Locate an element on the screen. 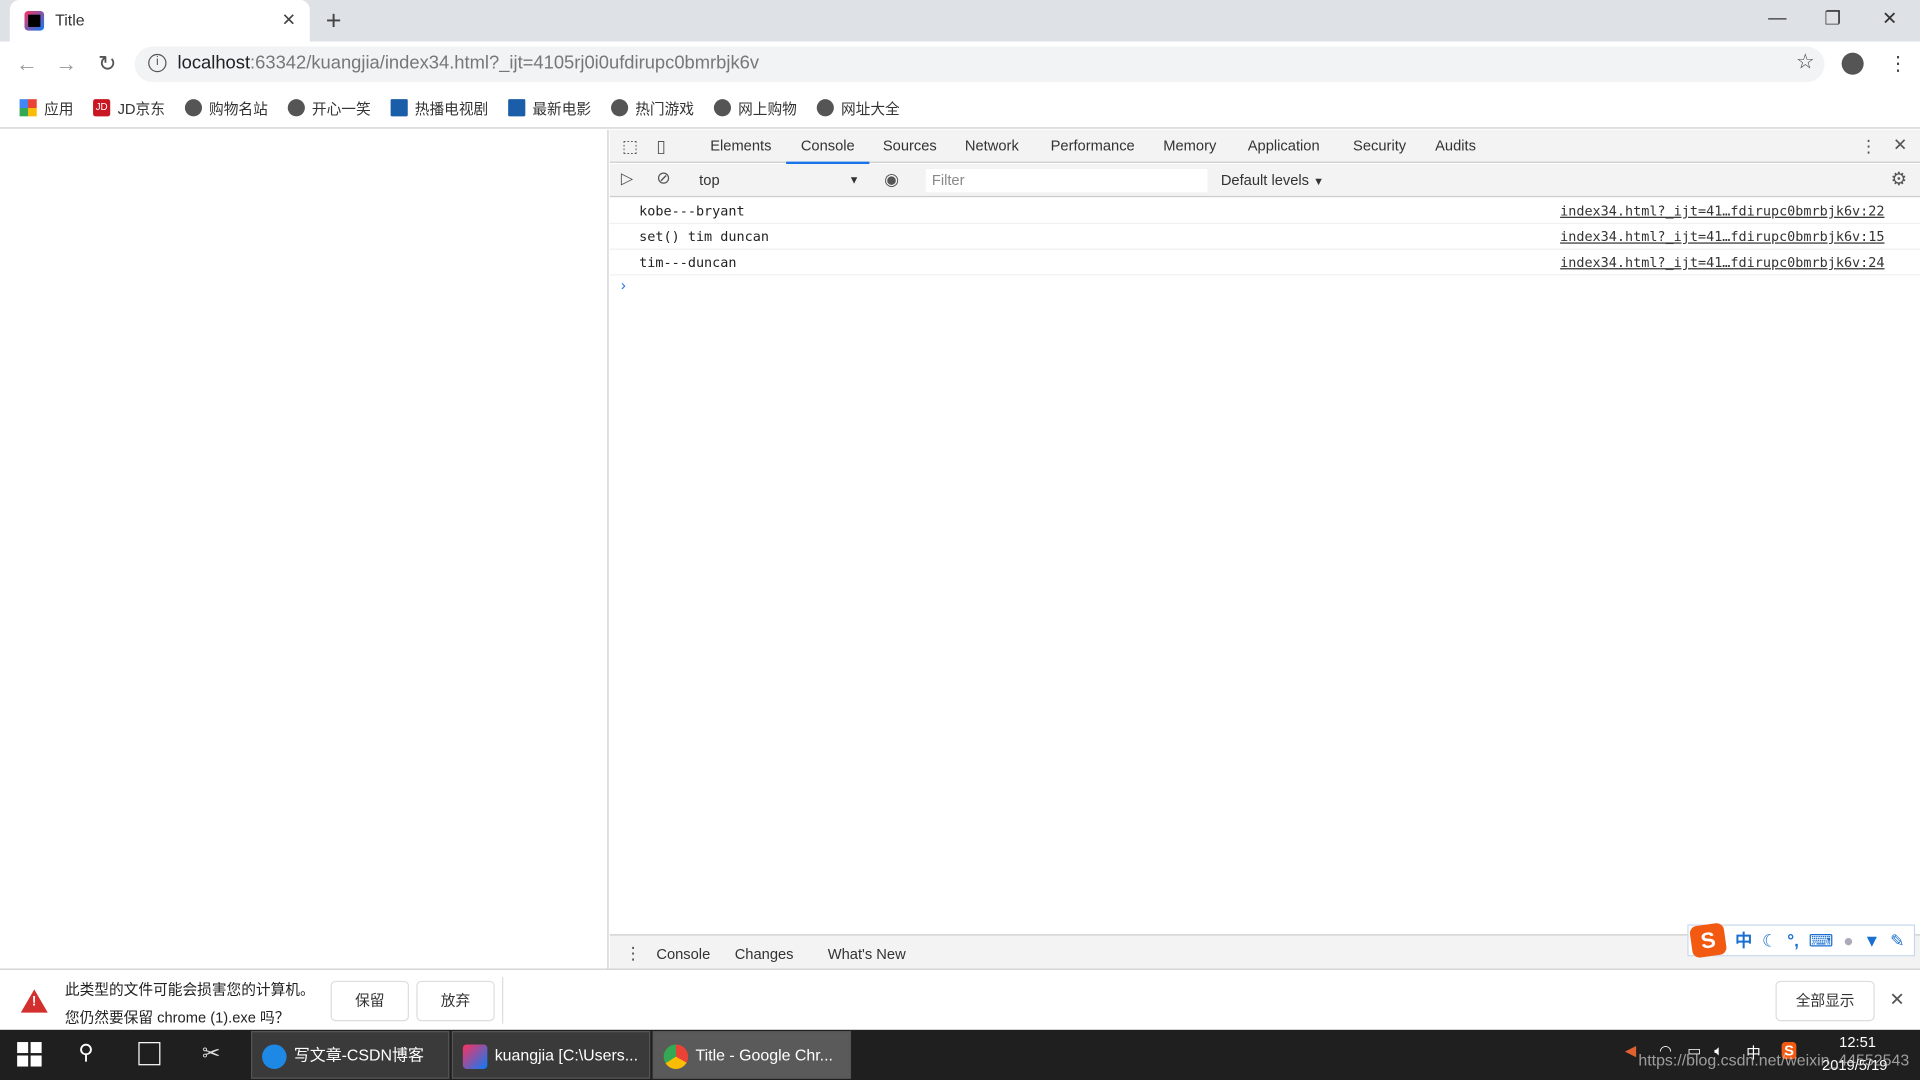  drawer-tab-console: Console is located at coordinates (683, 959).